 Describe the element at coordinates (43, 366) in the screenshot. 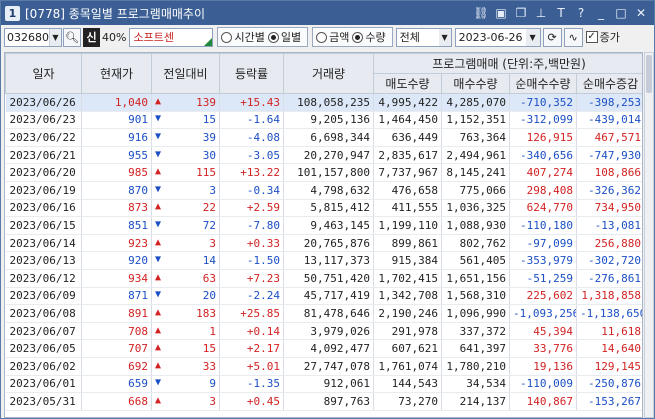

I see `cell-date: 2023/06/02` at that location.